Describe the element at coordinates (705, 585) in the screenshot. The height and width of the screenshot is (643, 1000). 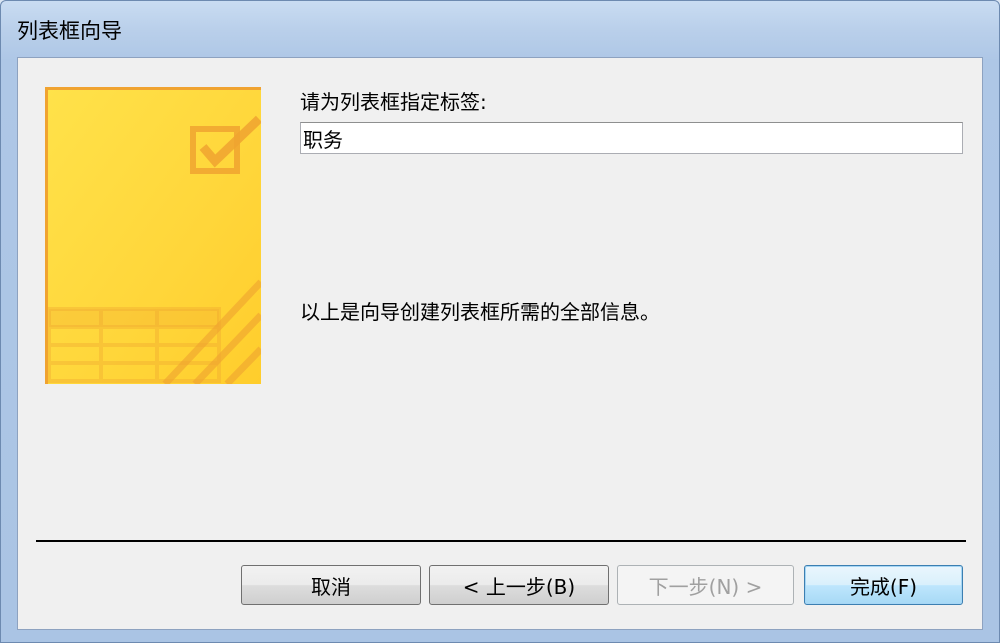
I see `next-button: 下一步(N) >` at that location.